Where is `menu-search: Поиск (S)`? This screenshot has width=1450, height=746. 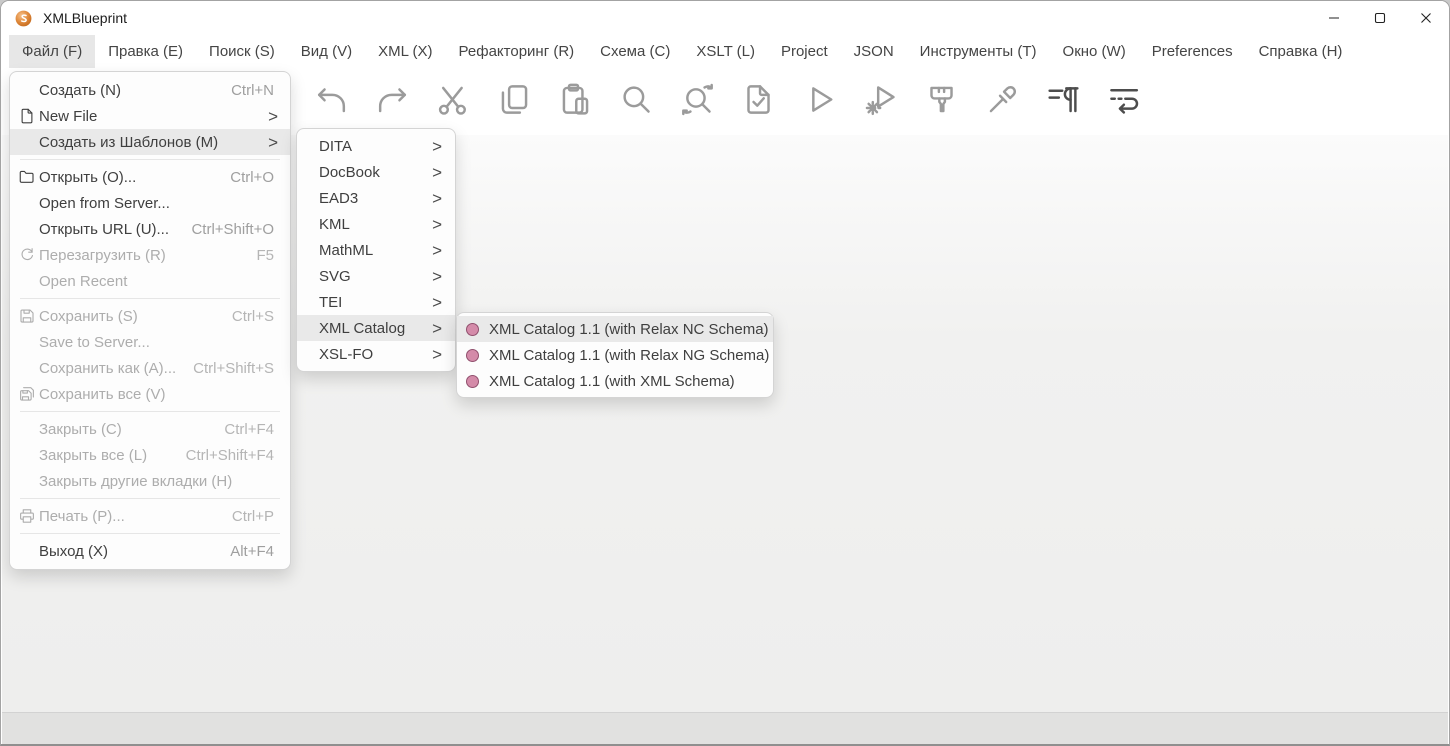
menu-search: Поиск (S) is located at coordinates (242, 51).